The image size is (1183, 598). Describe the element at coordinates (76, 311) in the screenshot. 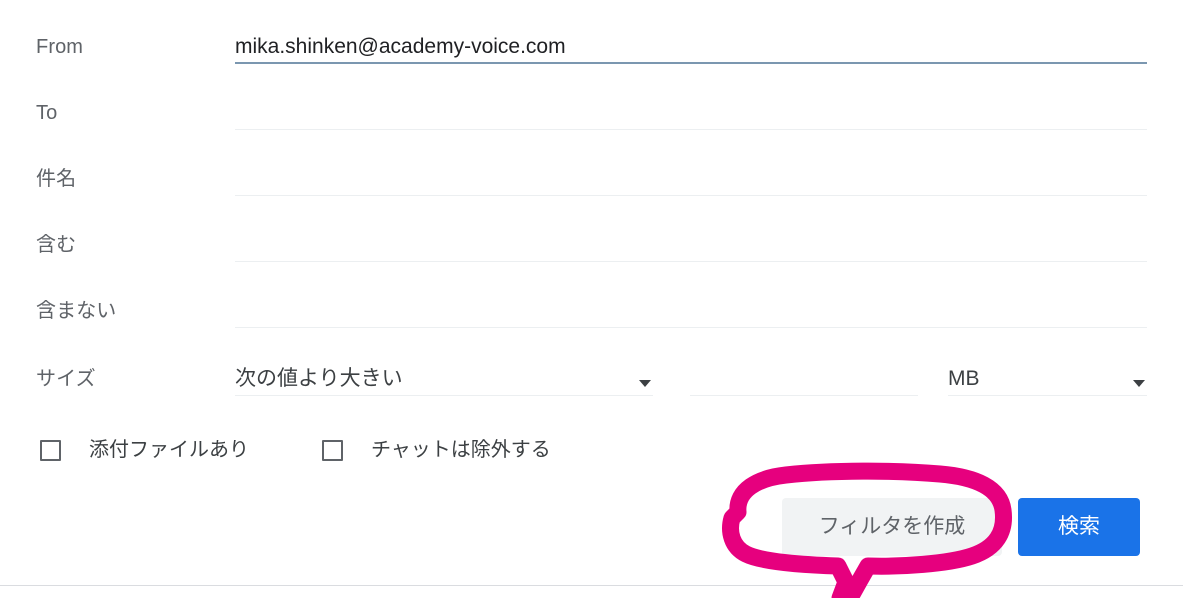

I see `field-label-excludes: 含まない` at that location.